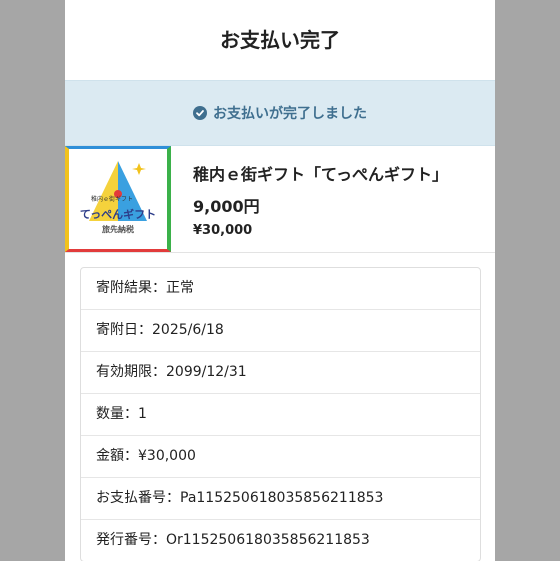 The height and width of the screenshot is (561, 560). I want to click on detail-amount: 金額：¥30,000, so click(280, 457).